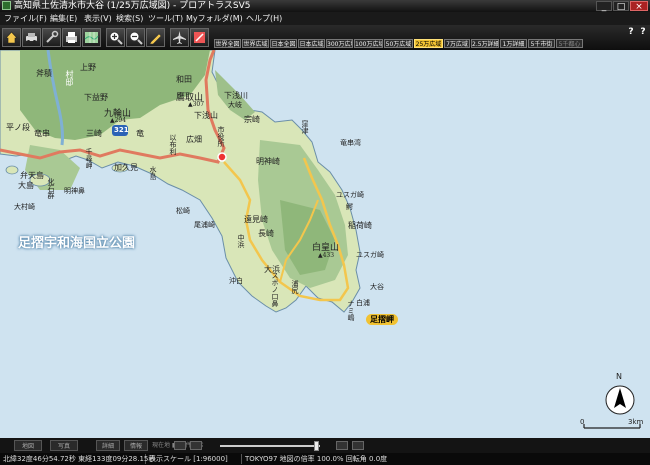 The image size is (650, 465). I want to click on place-label: 大谷, so click(377, 287).